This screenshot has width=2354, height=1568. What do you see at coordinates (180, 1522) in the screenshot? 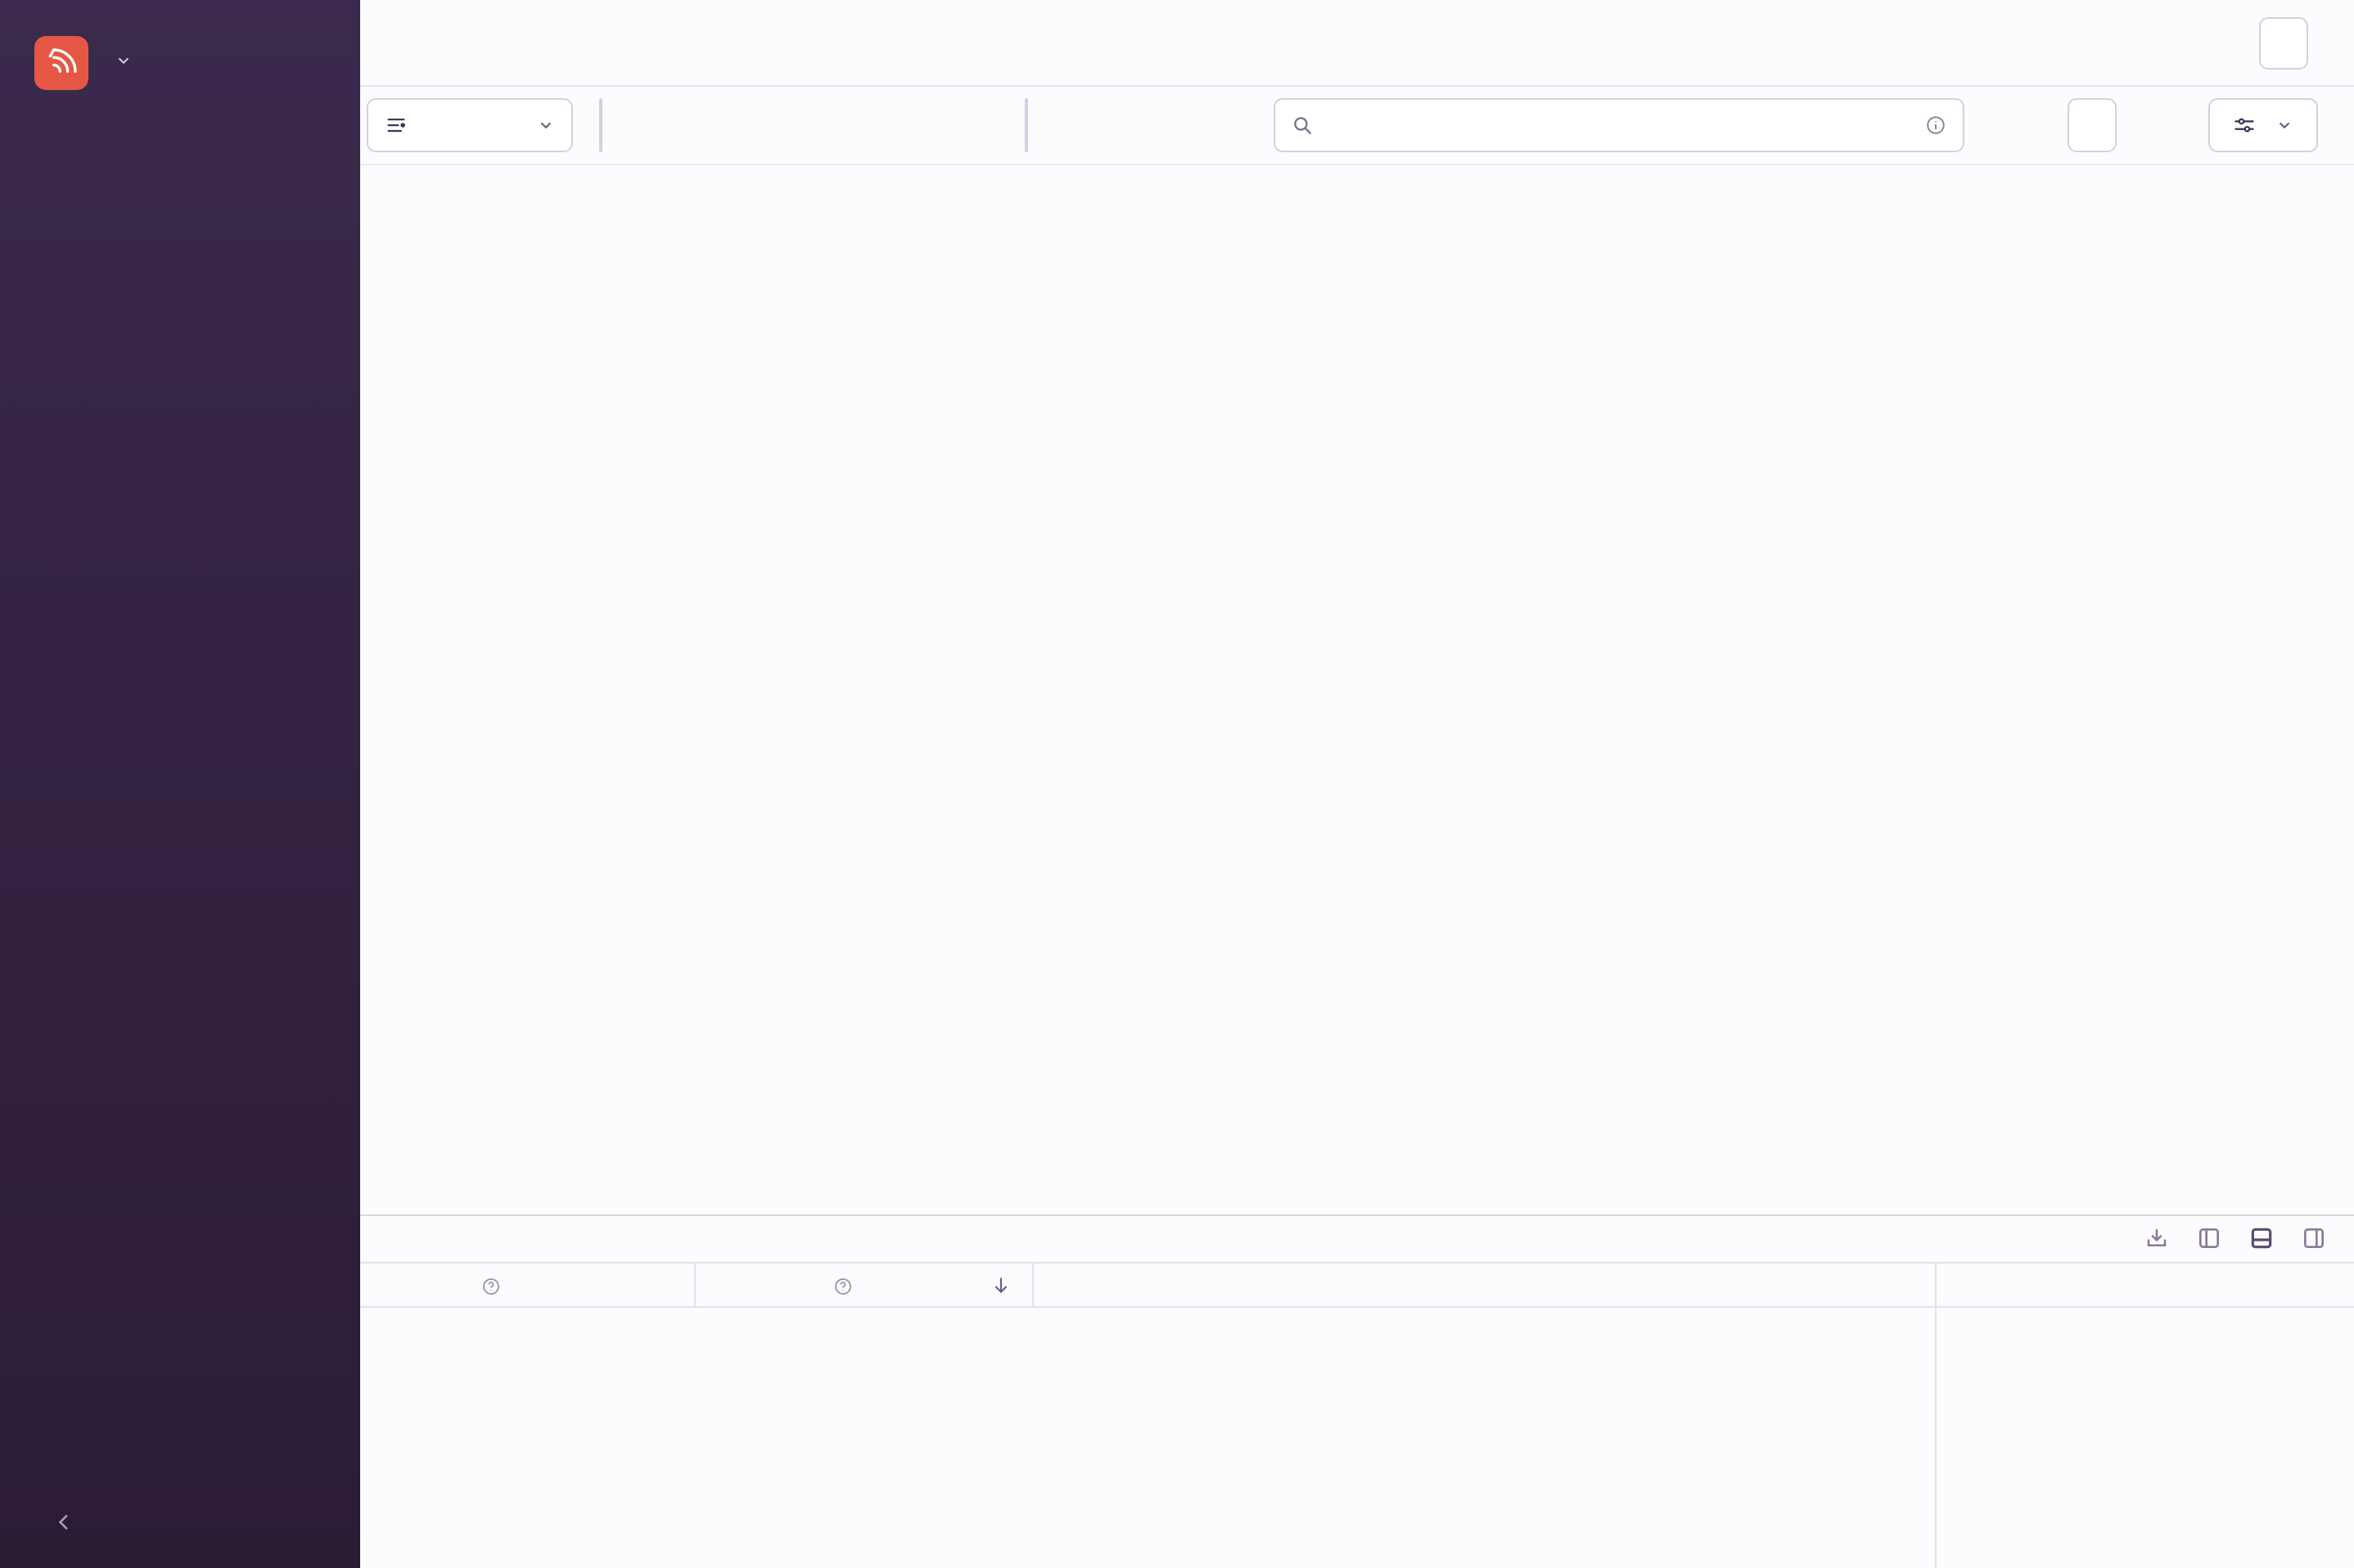
I see `sidebar-collapse-button` at bounding box center [180, 1522].